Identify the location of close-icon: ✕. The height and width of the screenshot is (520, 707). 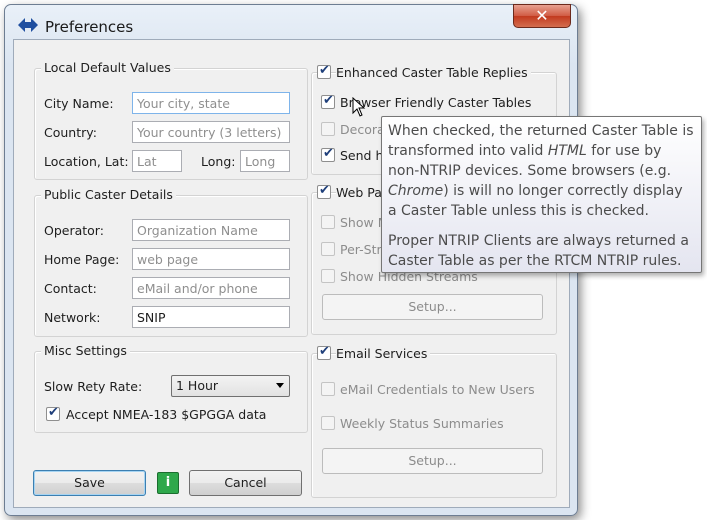
(542, 15).